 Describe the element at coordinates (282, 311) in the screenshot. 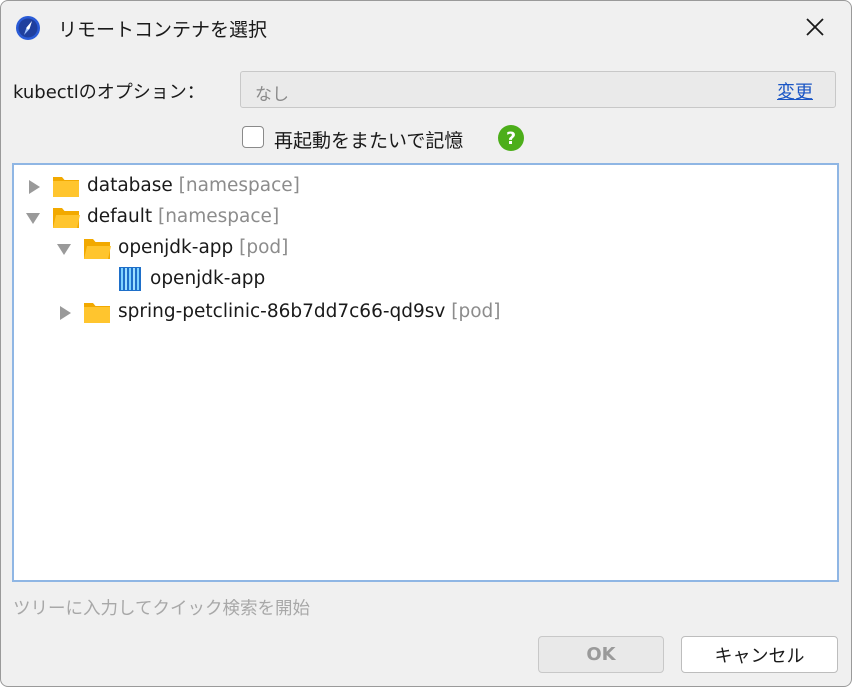

I see `tree-node-name: spring-petclinic-86b7dd7c66-qd9sv` at that location.